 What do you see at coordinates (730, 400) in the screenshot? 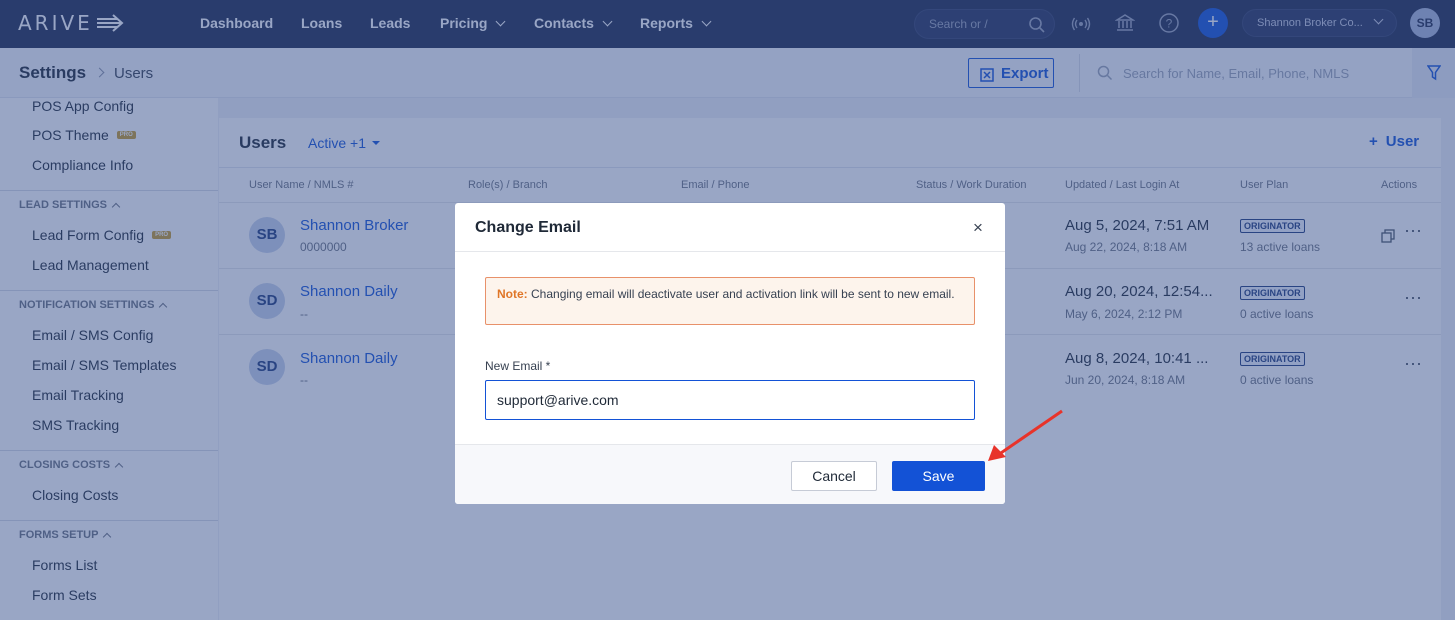
I see `new-email-field` at bounding box center [730, 400].